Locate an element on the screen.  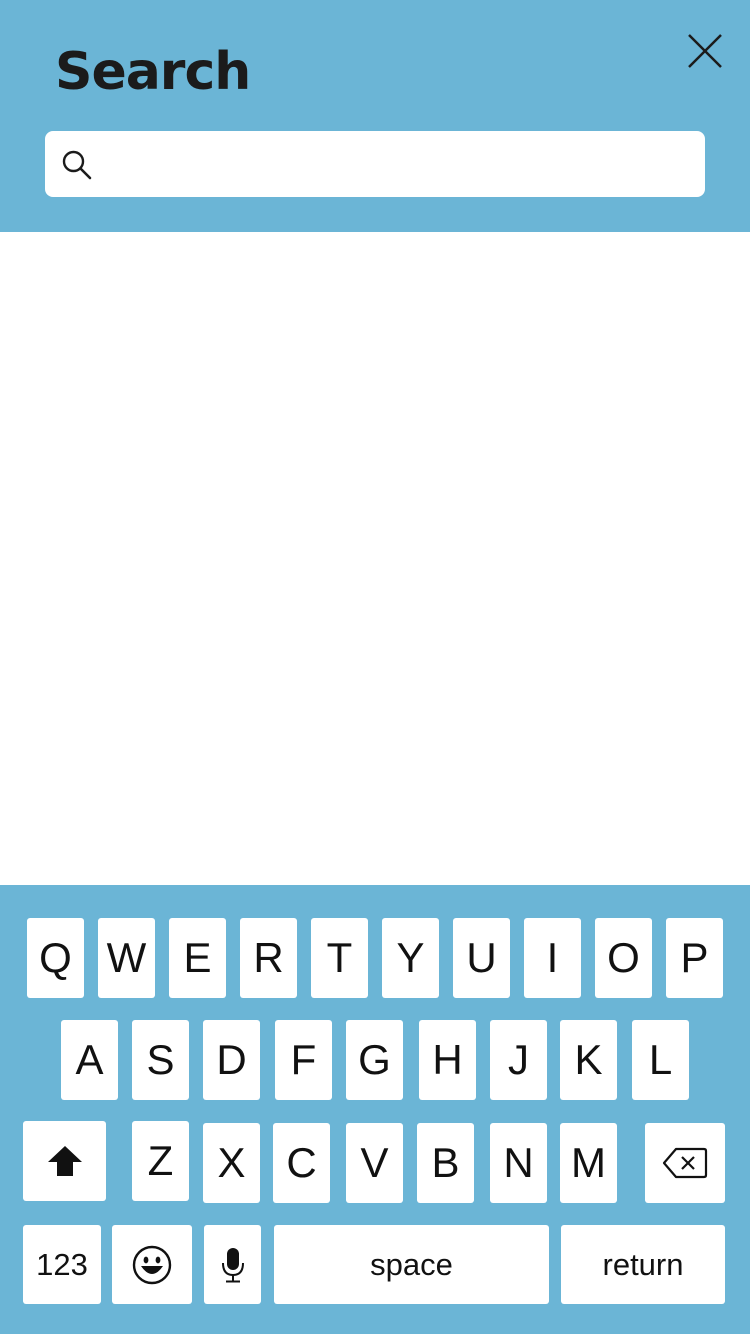
key-v: V is located at coordinates (374, 1163).